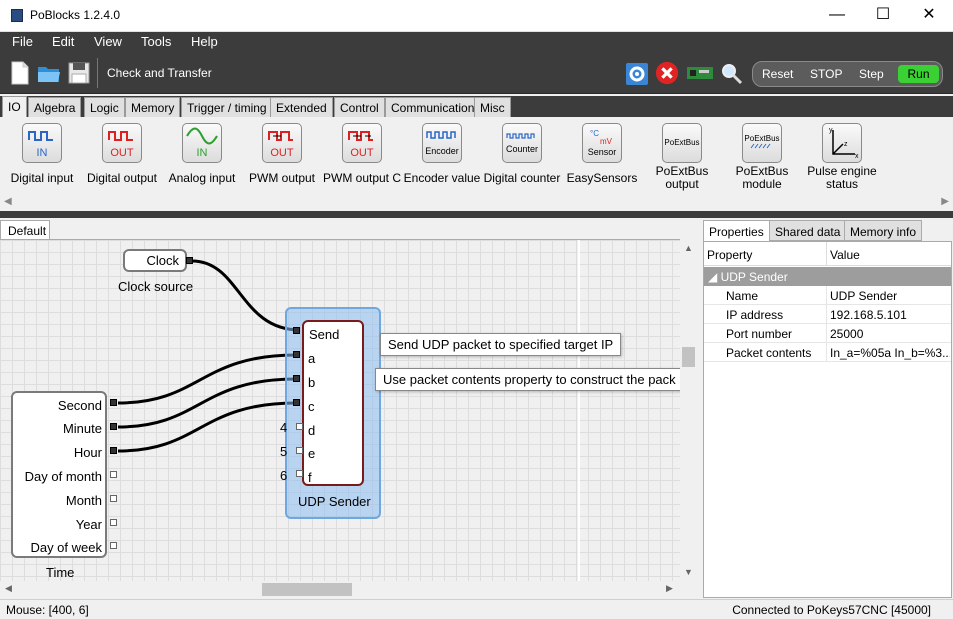  What do you see at coordinates (714, 277) in the screenshot?
I see `collapse-icon: ◢` at bounding box center [714, 277].